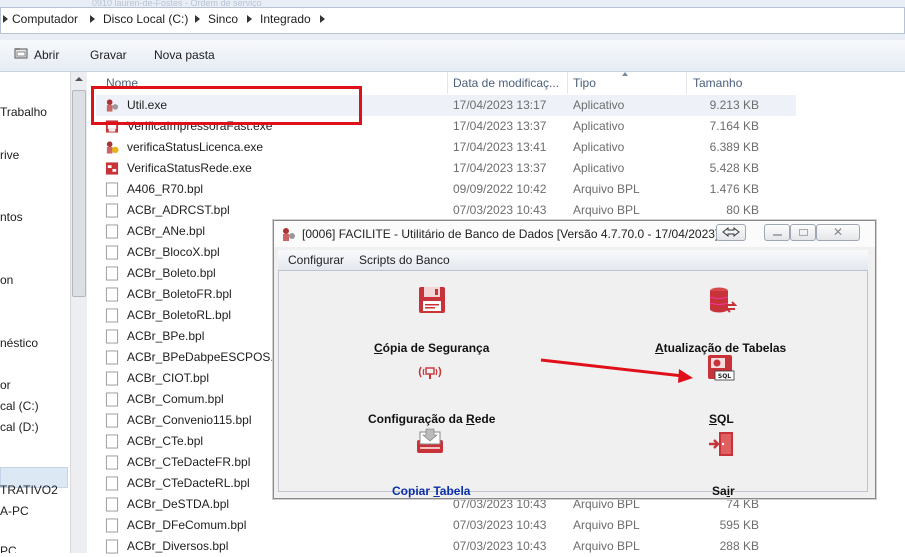 This screenshot has height=557, width=905. What do you see at coordinates (584, 83) in the screenshot?
I see `column-type-header: Tipo` at bounding box center [584, 83].